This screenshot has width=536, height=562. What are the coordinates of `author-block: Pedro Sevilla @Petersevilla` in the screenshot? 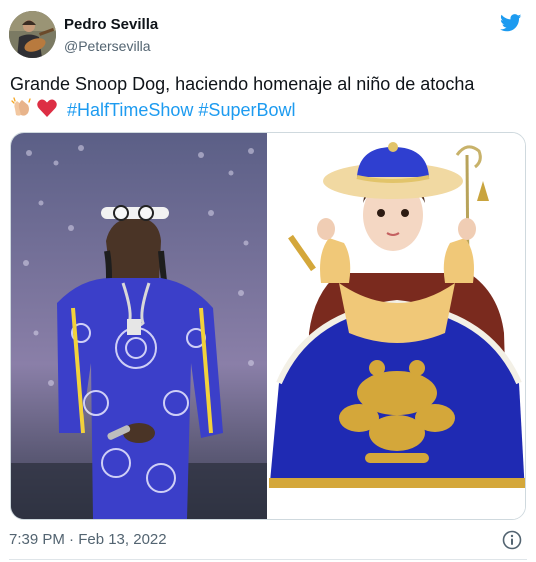 It's located at (111, 35).